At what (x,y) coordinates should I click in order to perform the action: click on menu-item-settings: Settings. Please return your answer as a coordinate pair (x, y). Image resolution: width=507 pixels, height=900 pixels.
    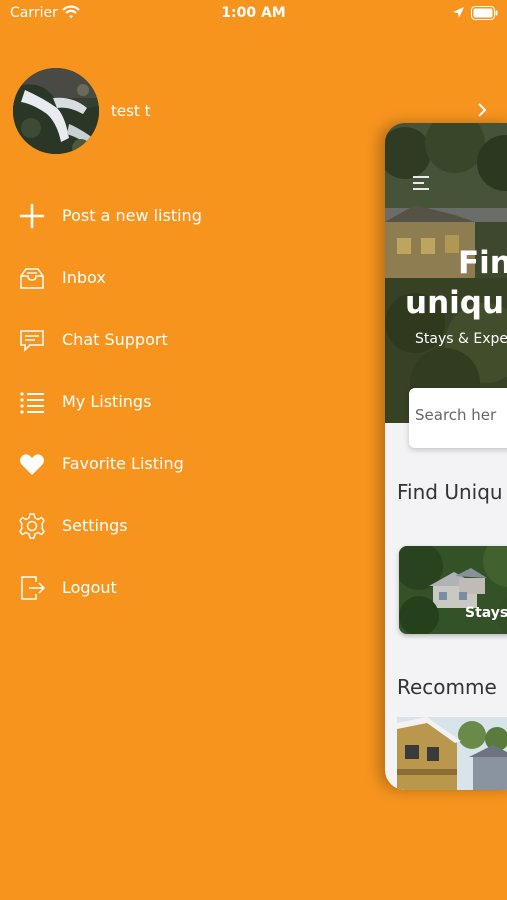
    Looking at the image, I should click on (170, 526).